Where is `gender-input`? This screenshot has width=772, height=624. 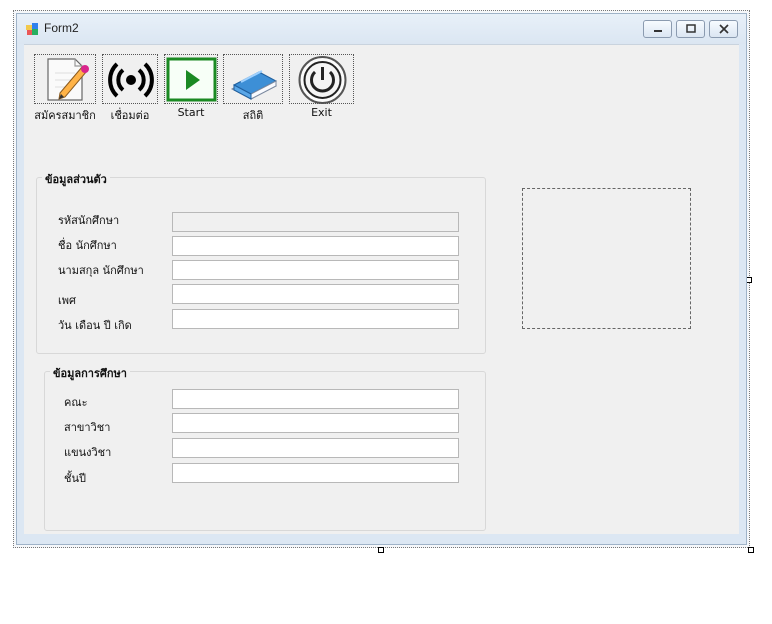 gender-input is located at coordinates (315, 294).